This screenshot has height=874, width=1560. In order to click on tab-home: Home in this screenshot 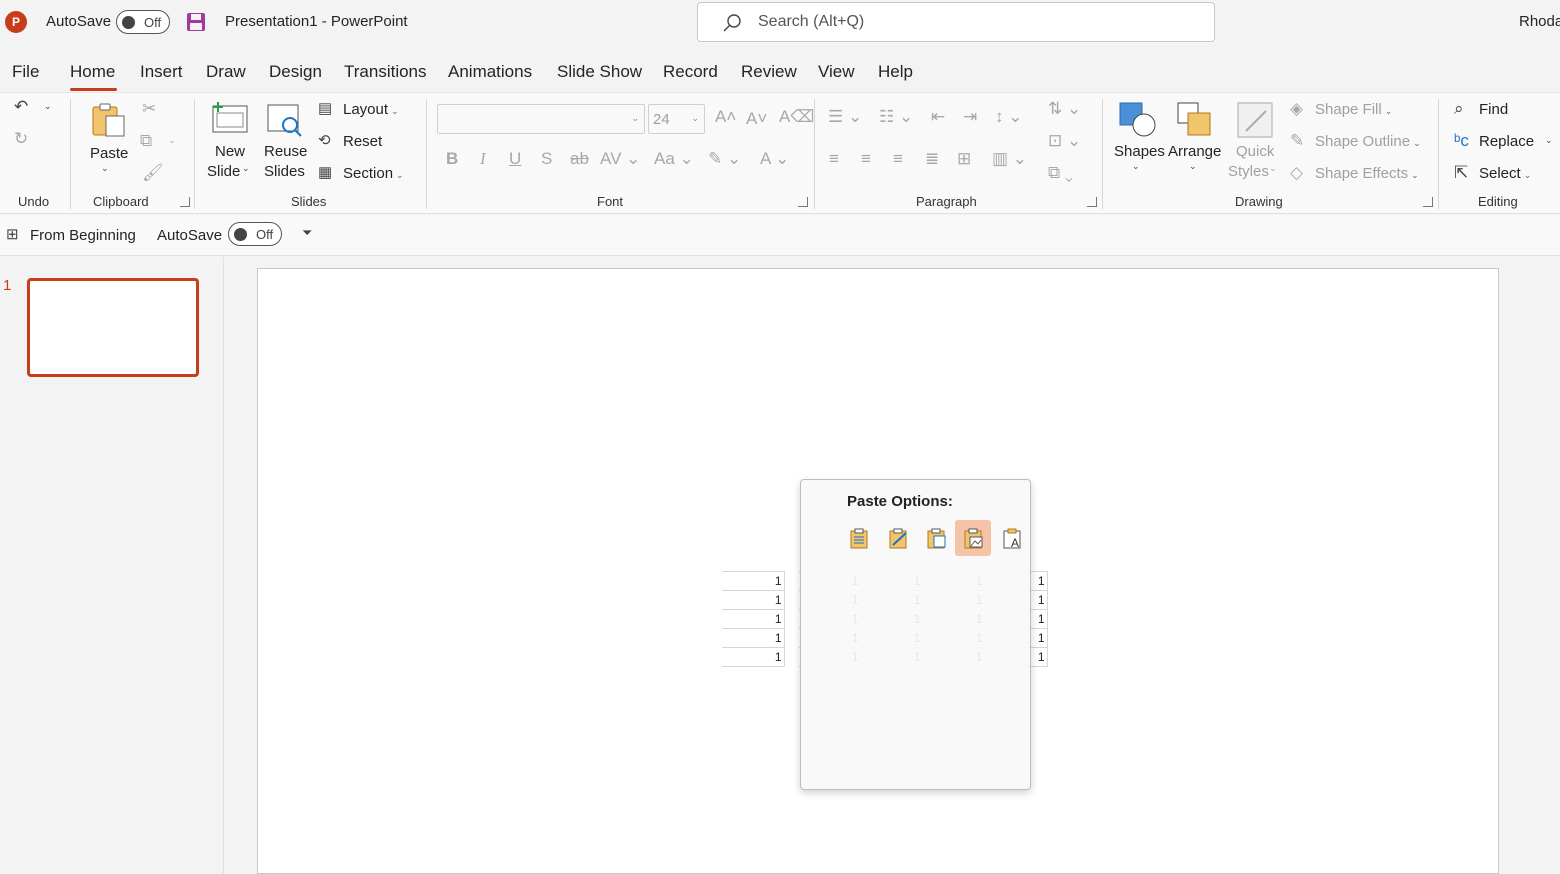, I will do `click(92, 72)`.